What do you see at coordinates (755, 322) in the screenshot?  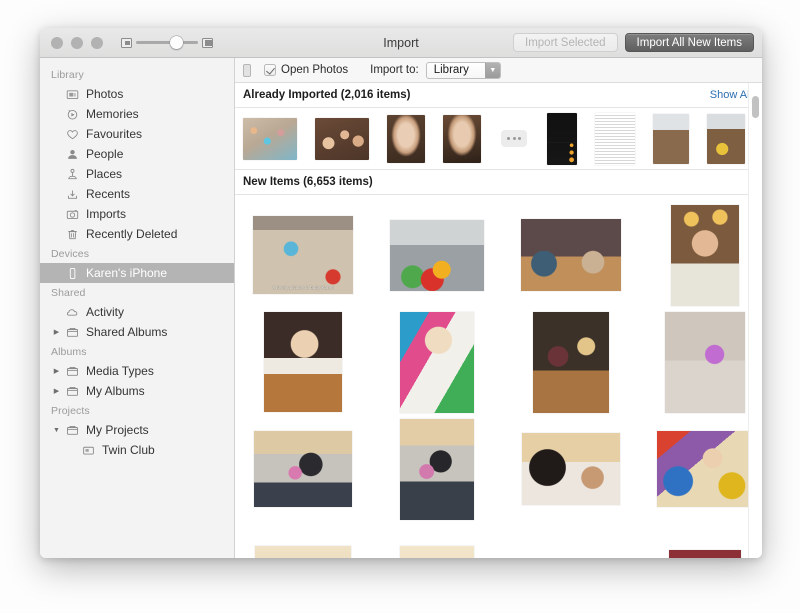 I see `vertical-scrollbar` at bounding box center [755, 322].